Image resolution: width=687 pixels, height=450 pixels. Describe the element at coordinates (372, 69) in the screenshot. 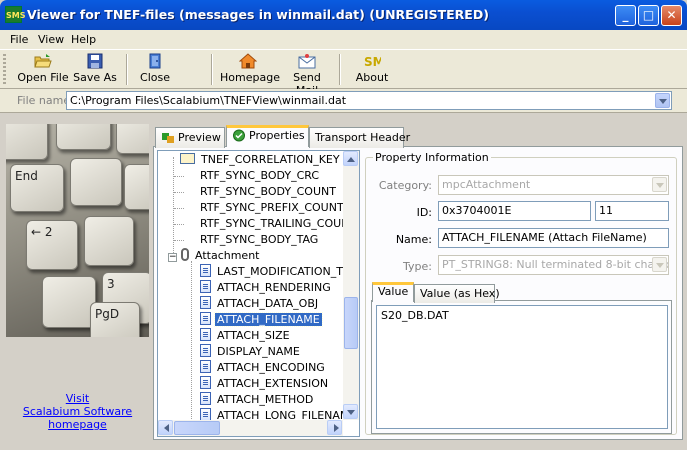

I see `about-button: SM About` at that location.